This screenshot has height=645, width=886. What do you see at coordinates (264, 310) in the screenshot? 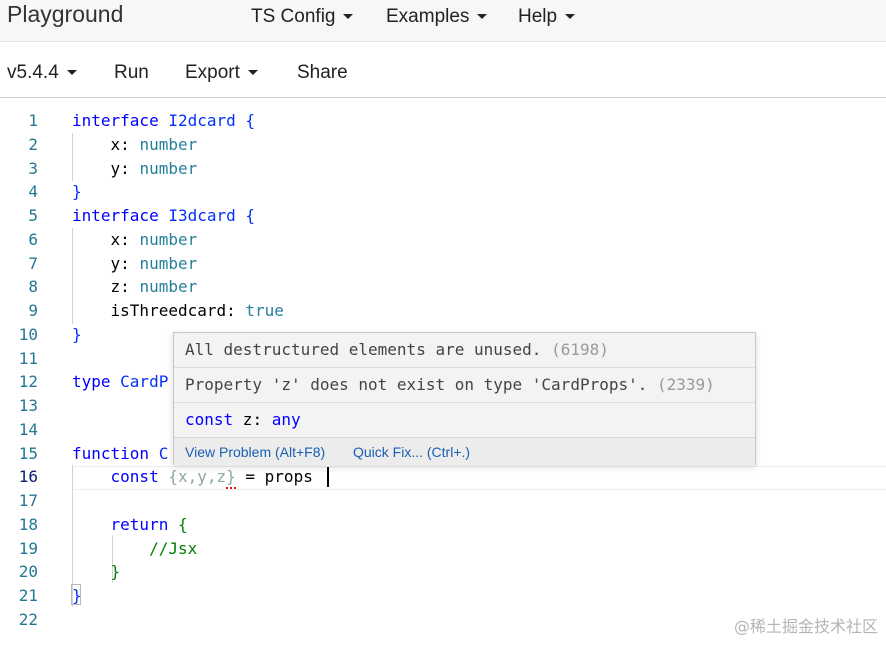
I see `type-name: true` at bounding box center [264, 310].